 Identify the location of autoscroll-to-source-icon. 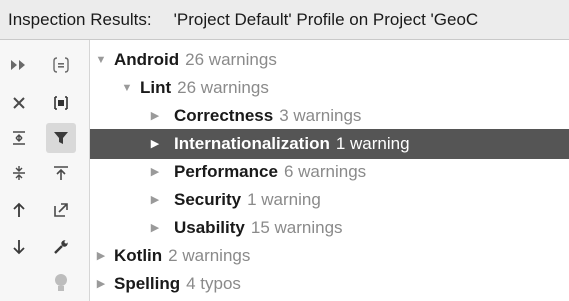
(61, 173).